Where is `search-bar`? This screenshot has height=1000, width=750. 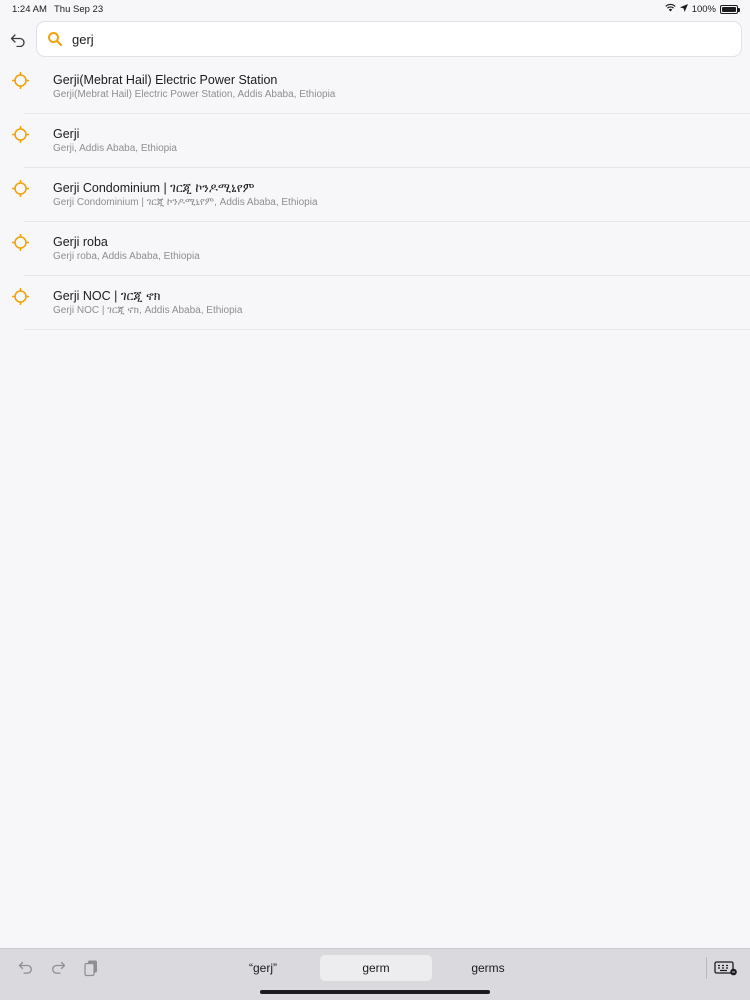 search-bar is located at coordinates (389, 39).